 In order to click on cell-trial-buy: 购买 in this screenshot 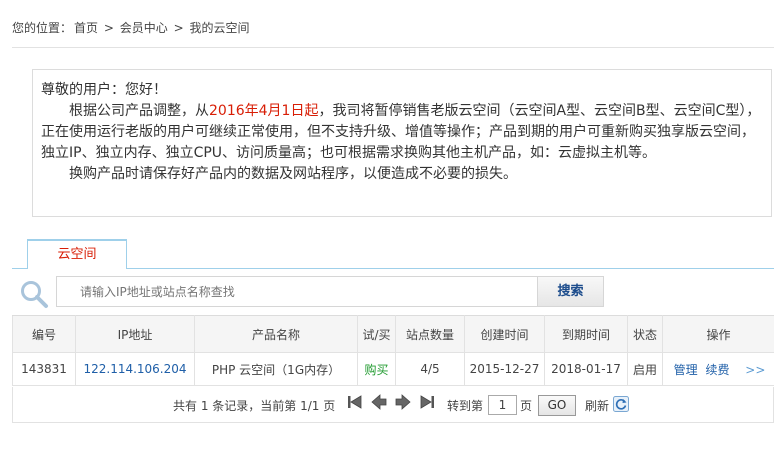, I will do `click(376, 369)`.